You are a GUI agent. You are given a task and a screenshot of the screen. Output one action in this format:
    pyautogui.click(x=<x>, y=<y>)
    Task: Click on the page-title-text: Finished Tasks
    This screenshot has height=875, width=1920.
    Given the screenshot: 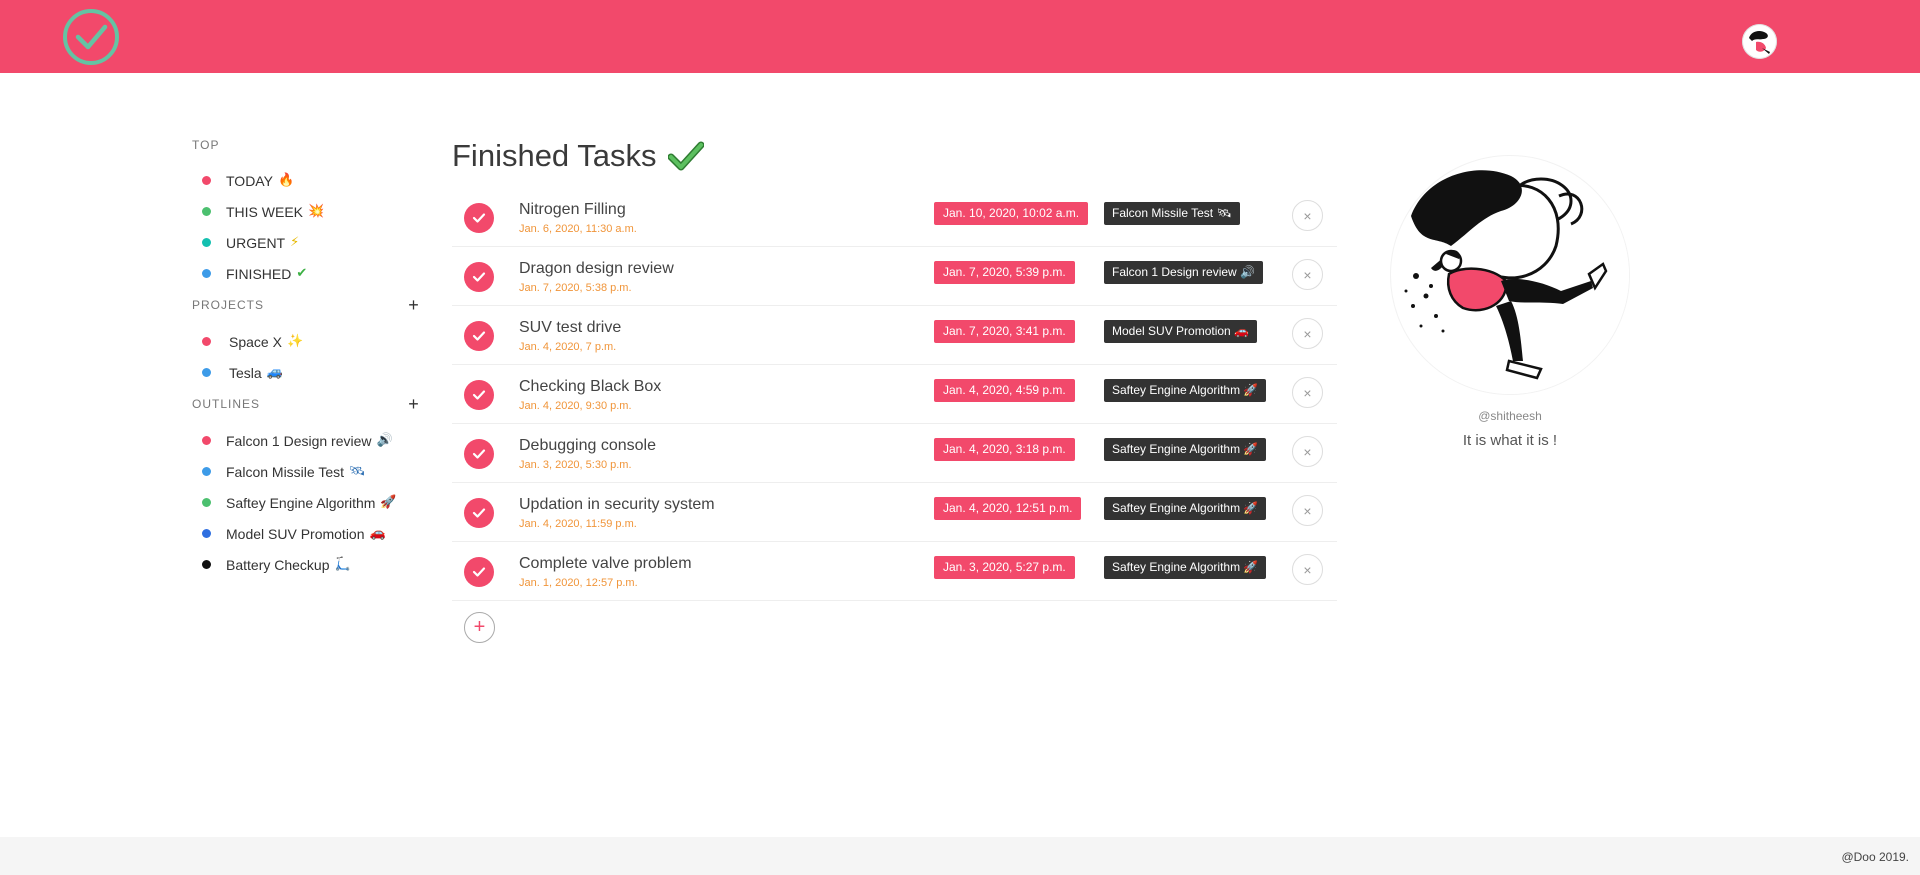 What is the action you would take?
    pyautogui.click(x=554, y=155)
    